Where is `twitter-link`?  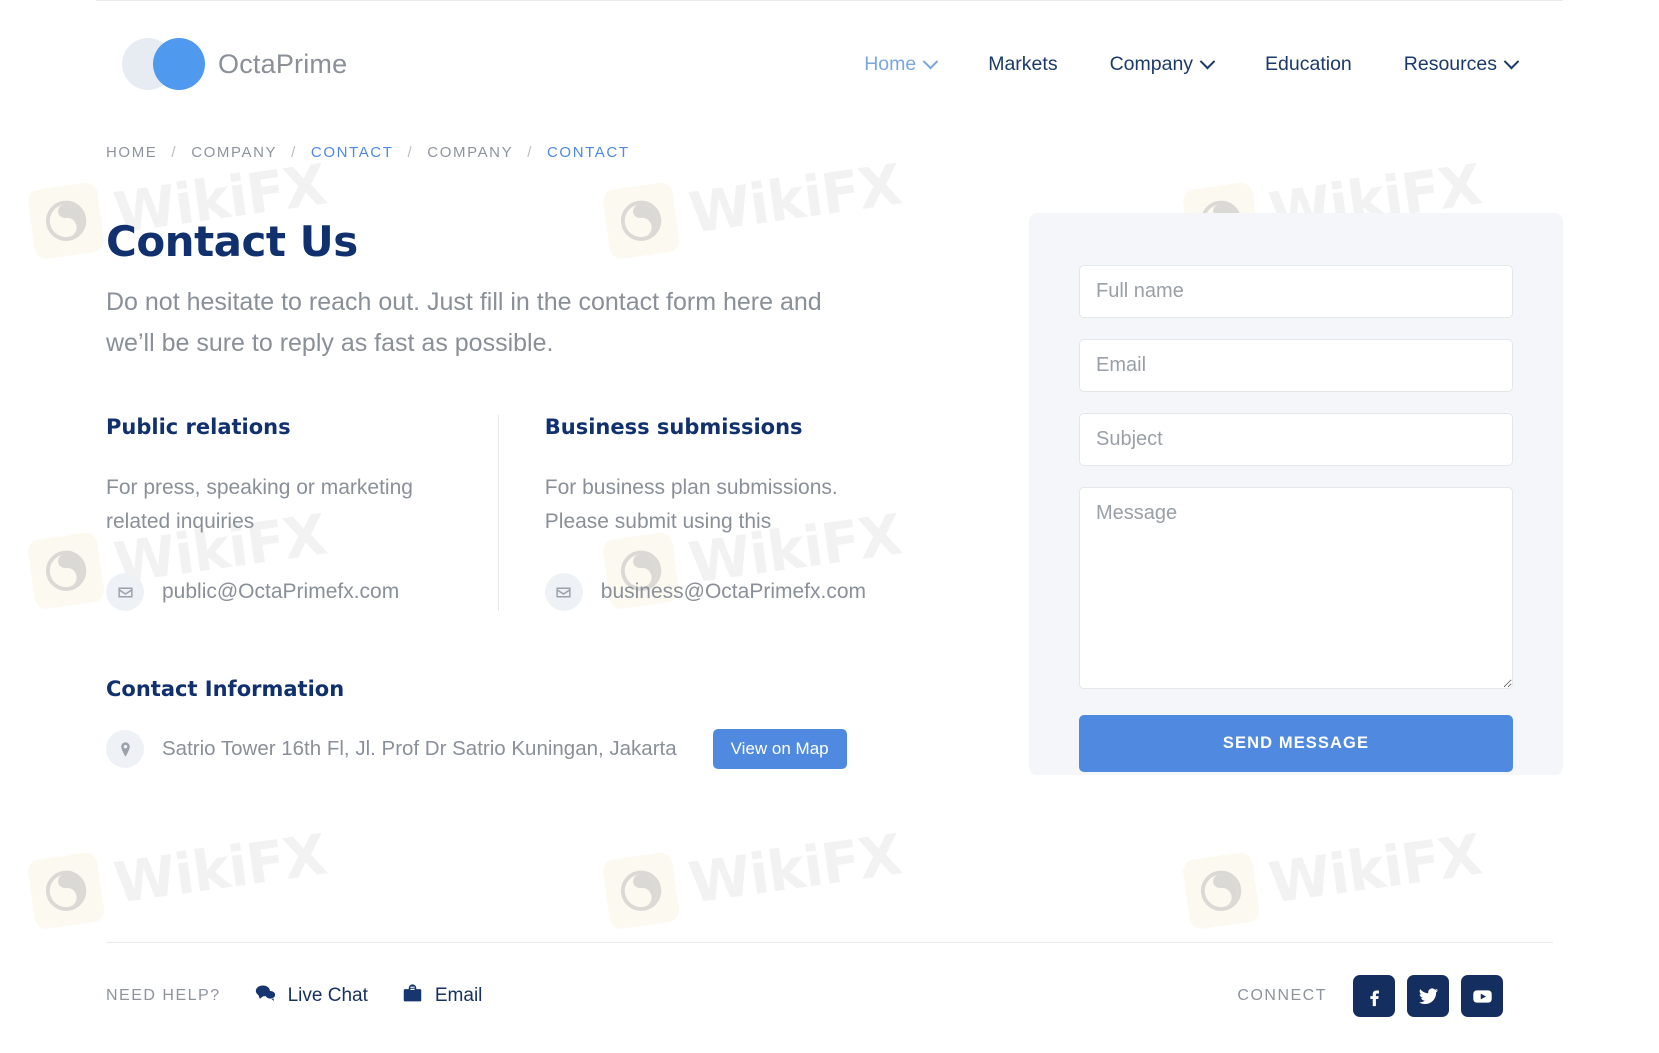
twitter-link is located at coordinates (1428, 996).